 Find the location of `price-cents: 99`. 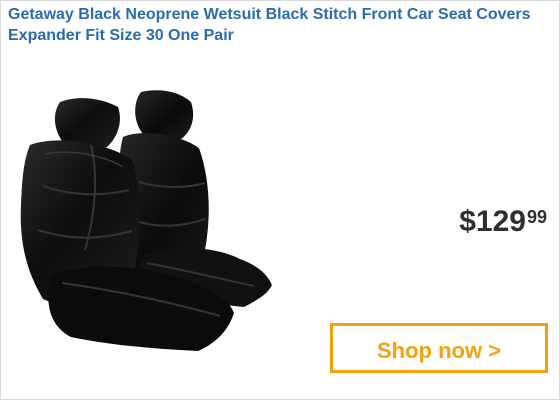

price-cents: 99 is located at coordinates (536, 217).